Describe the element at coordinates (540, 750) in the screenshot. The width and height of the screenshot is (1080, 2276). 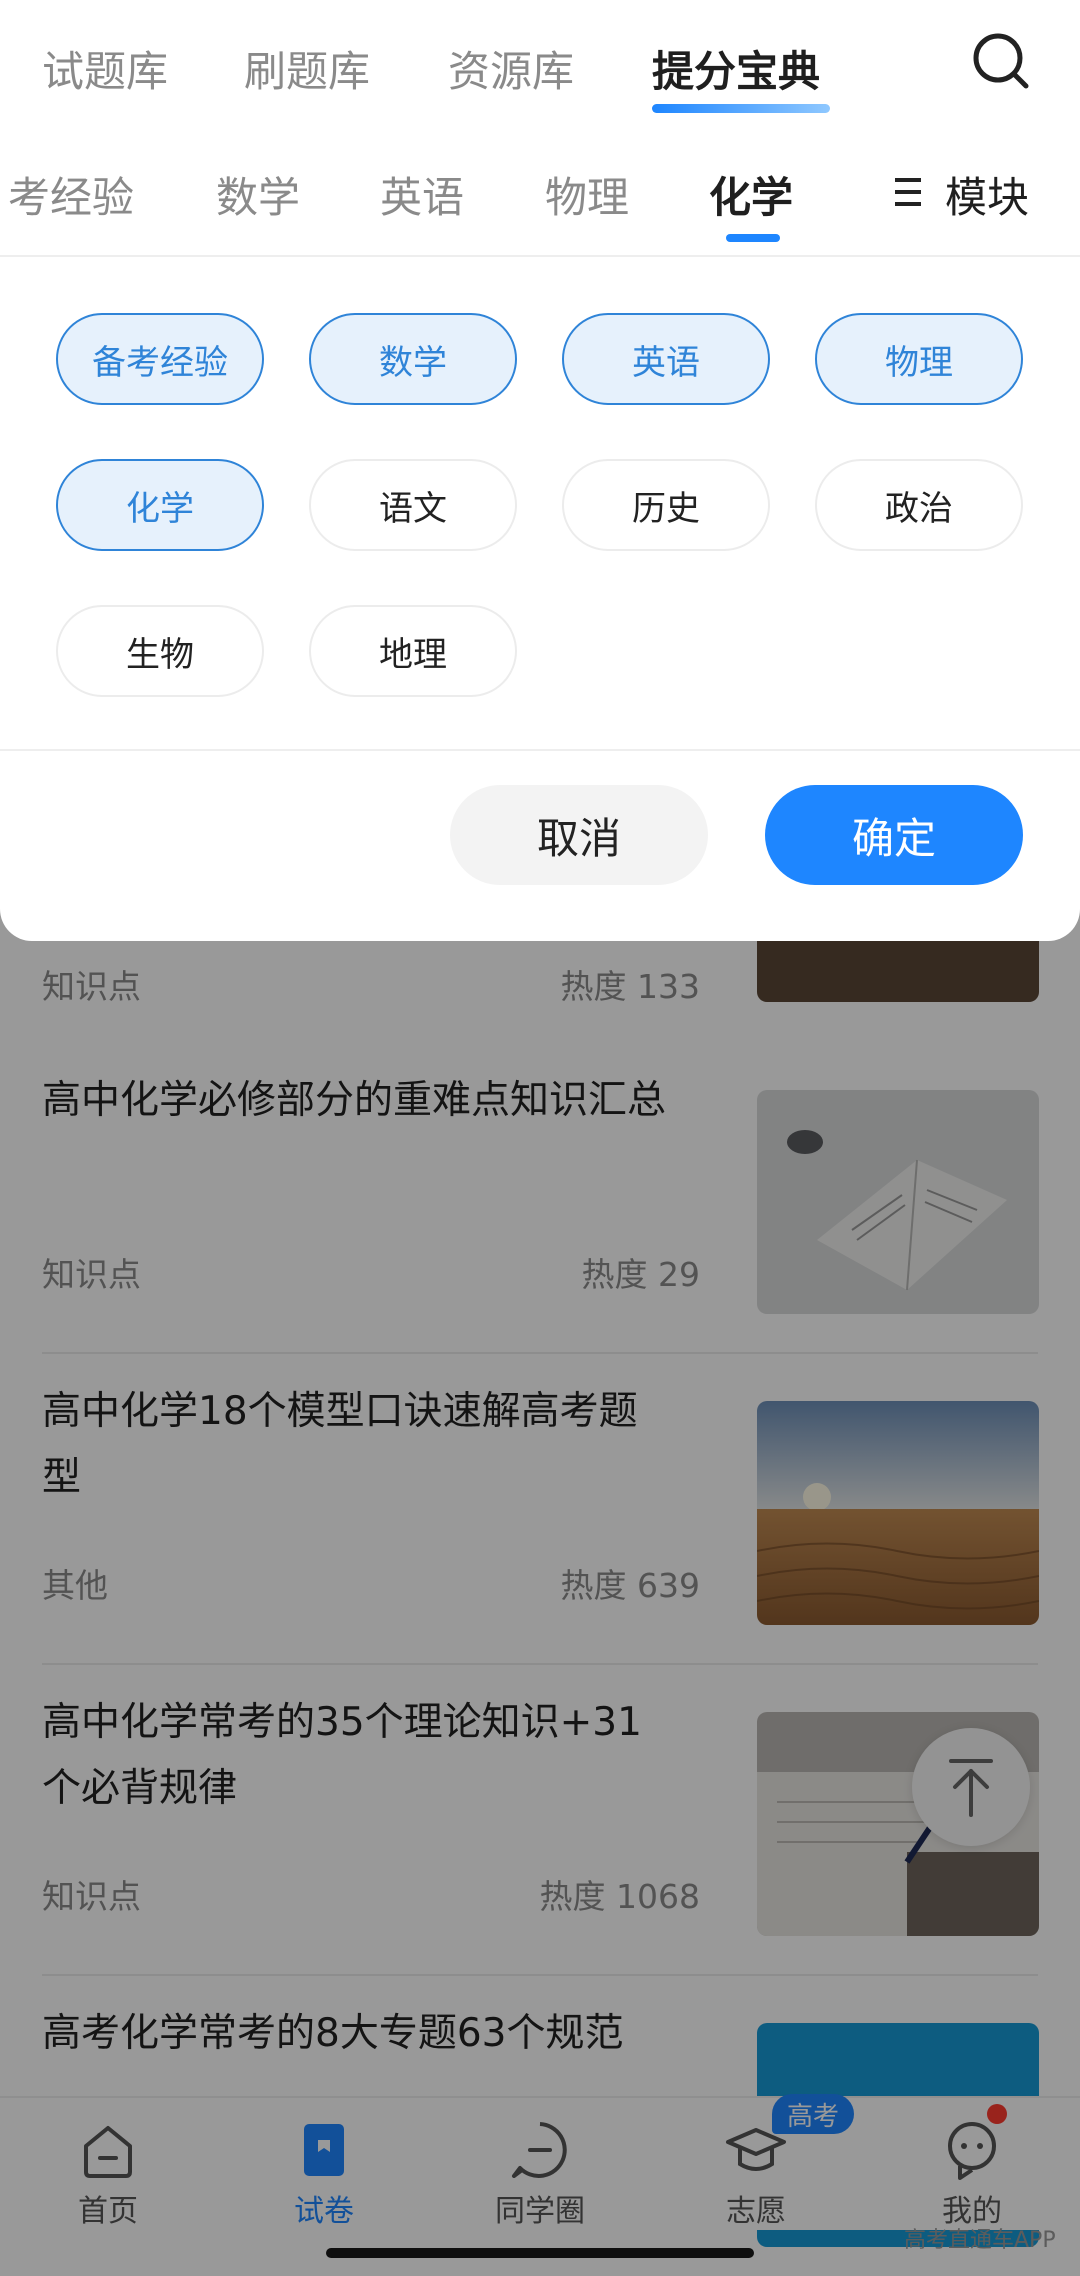
I see `panel-divider` at that location.